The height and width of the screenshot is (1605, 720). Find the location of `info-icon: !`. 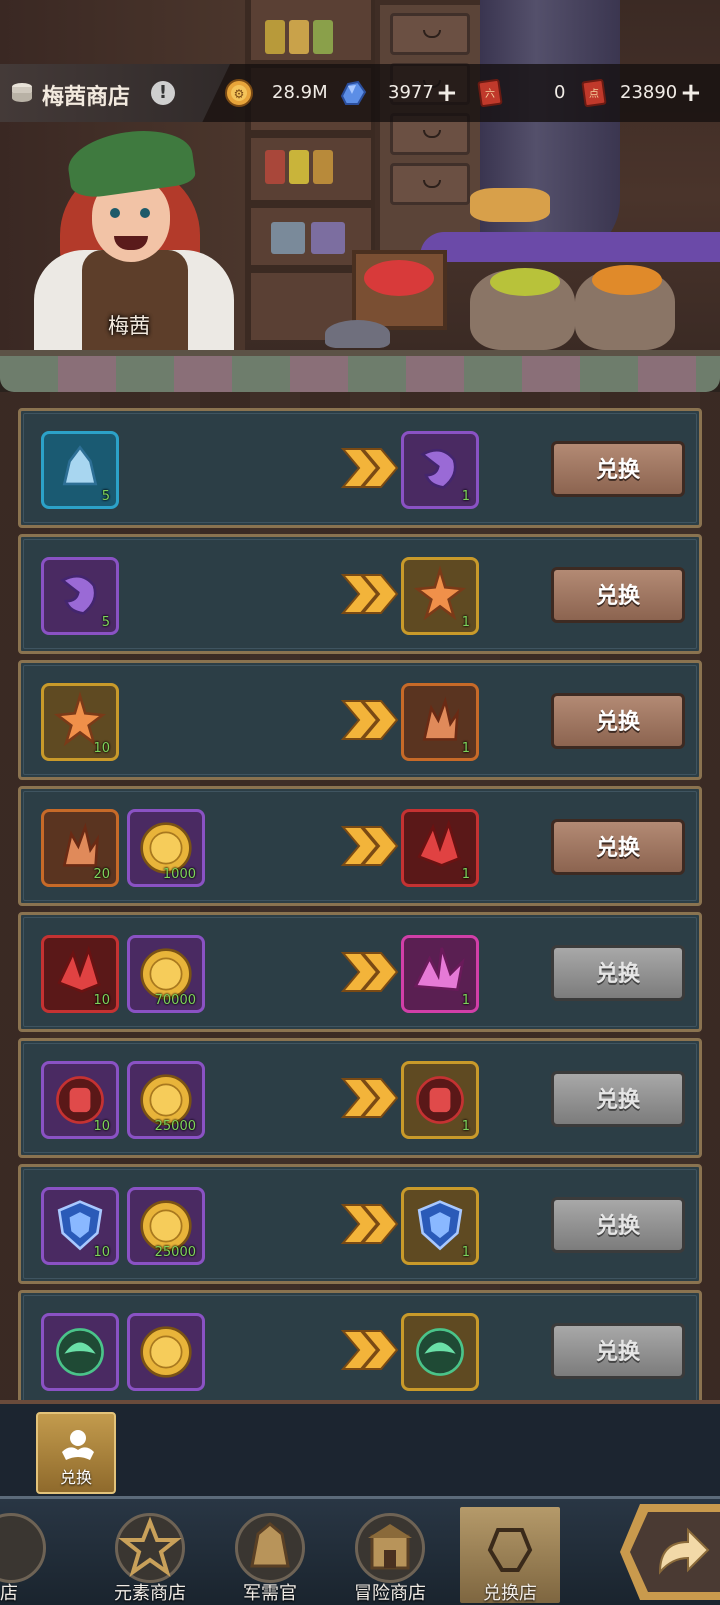

info-icon: ! is located at coordinates (163, 93).